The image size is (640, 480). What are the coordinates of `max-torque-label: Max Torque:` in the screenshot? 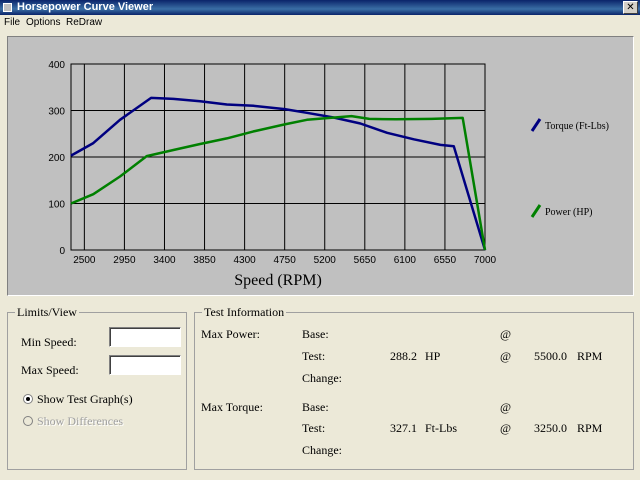 It's located at (232, 407).